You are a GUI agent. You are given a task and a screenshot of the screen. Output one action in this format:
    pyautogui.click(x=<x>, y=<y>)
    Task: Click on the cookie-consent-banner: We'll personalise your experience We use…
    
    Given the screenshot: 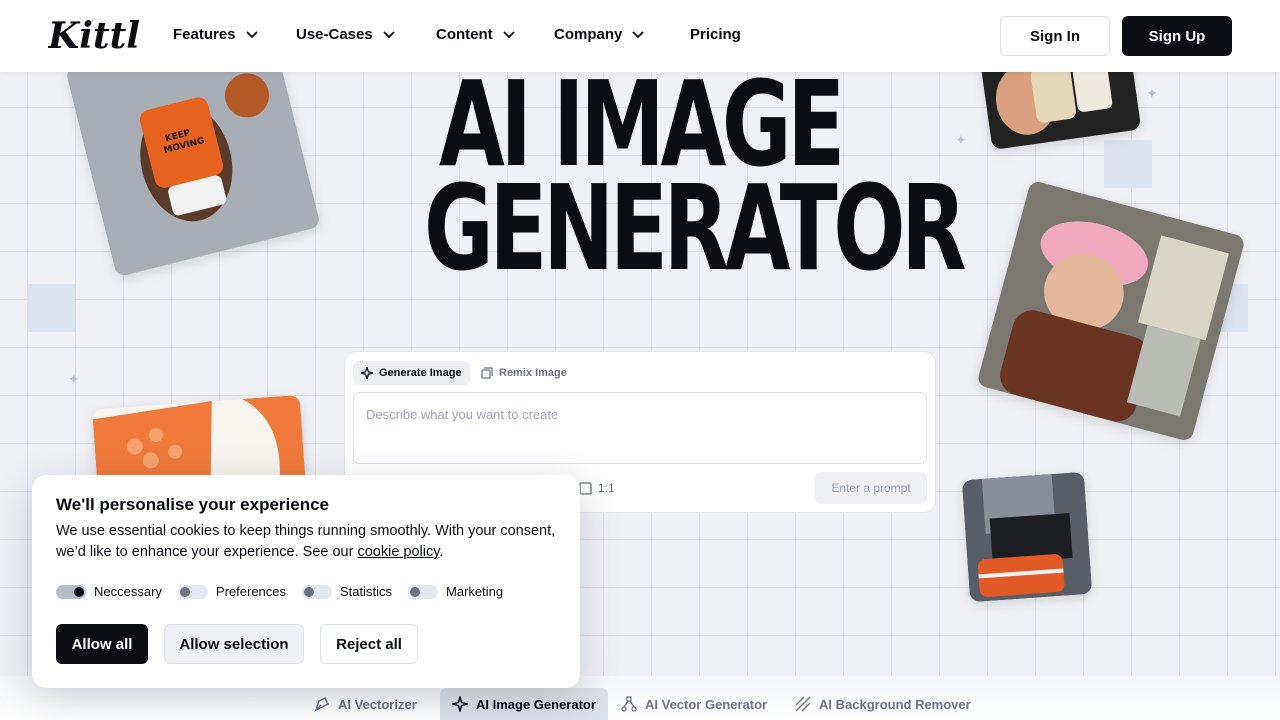 What is the action you would take?
    pyautogui.click(x=306, y=581)
    